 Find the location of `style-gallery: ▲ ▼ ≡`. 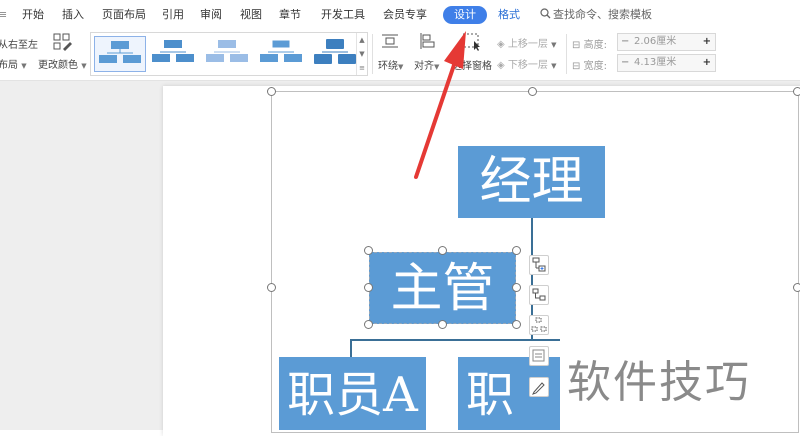

style-gallery: ▲ ▼ ≡ is located at coordinates (229, 54).